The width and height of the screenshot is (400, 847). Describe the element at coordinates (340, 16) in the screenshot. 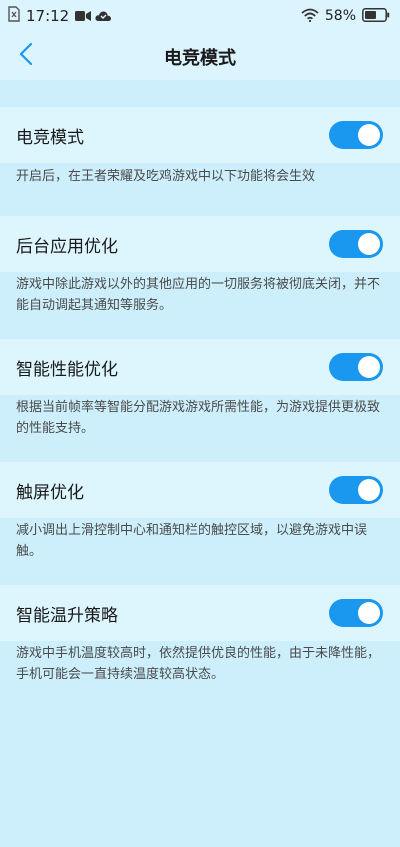

I see `battery-percent: 58%` at that location.